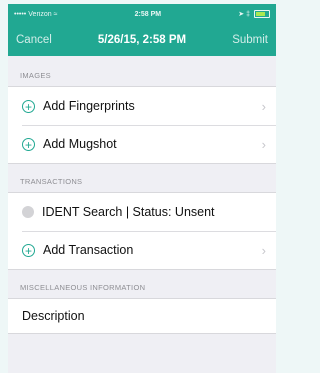 The width and height of the screenshot is (320, 373). Describe the element at coordinates (35, 75) in the screenshot. I see `section-header-images: IMAGES` at that location.